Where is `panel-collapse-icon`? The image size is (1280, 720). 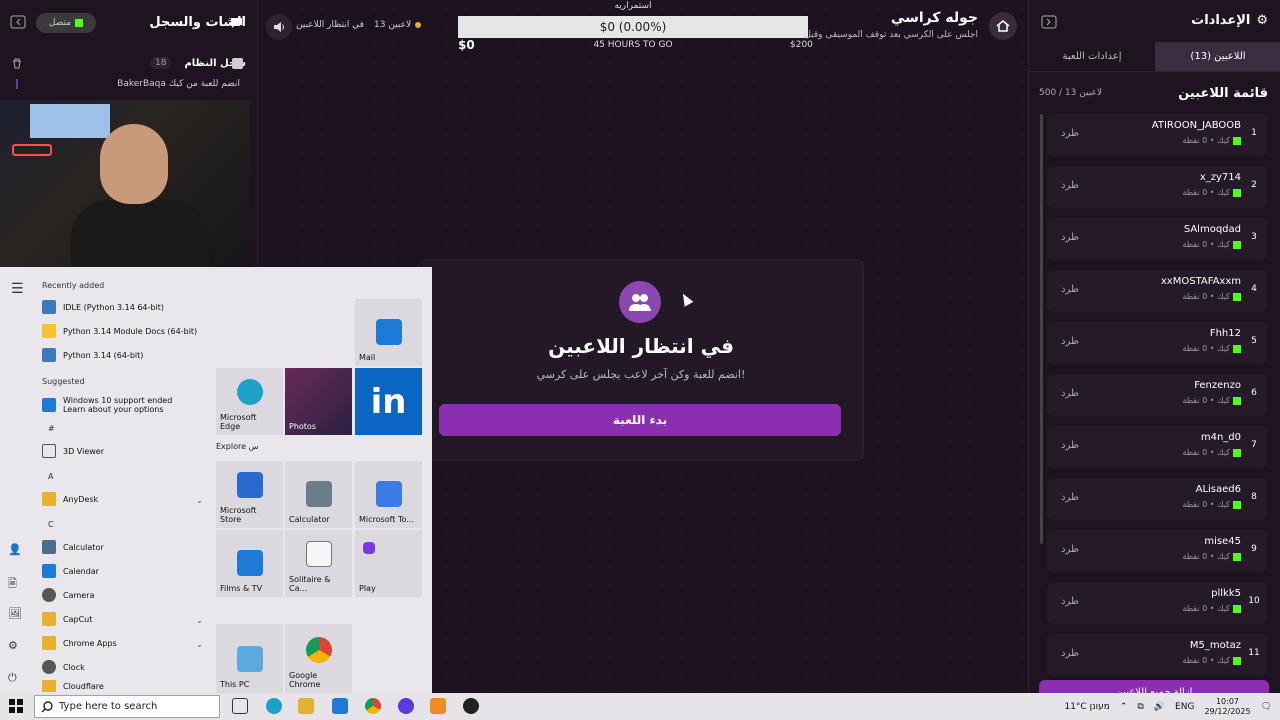
panel-collapse-icon is located at coordinates (1049, 23).